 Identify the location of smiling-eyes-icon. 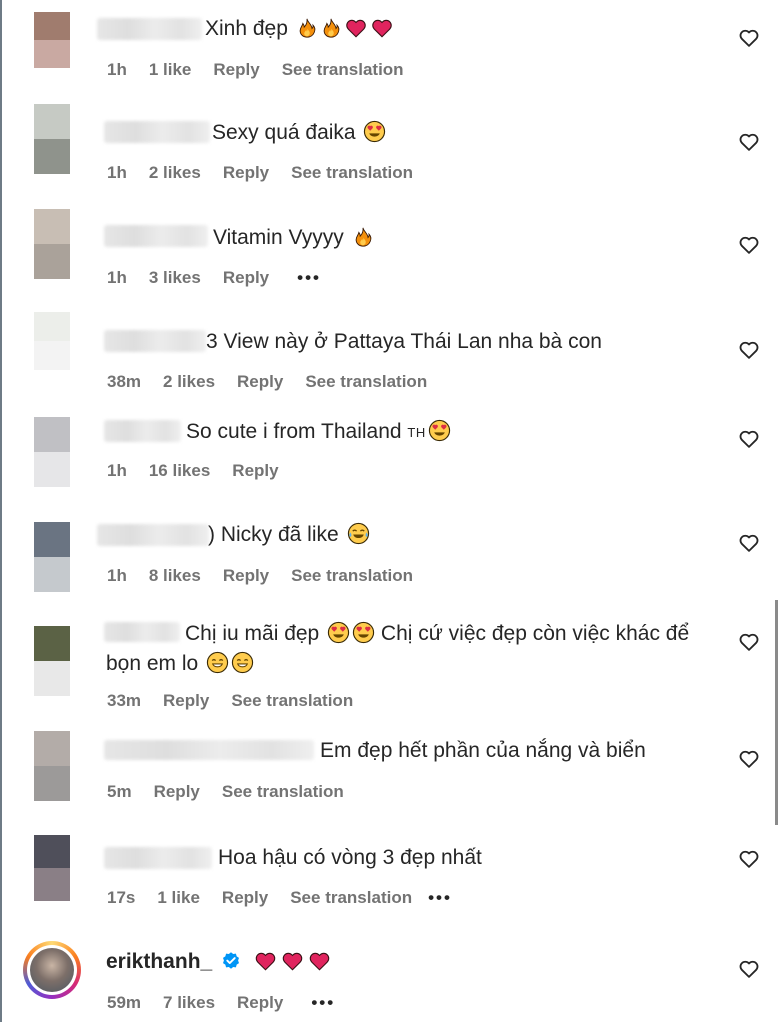
(242, 662).